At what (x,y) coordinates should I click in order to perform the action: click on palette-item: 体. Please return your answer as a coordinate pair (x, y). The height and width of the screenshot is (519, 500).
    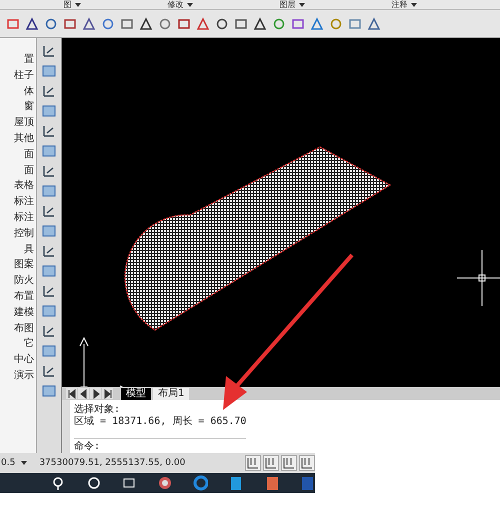
    Looking at the image, I should click on (30, 92).